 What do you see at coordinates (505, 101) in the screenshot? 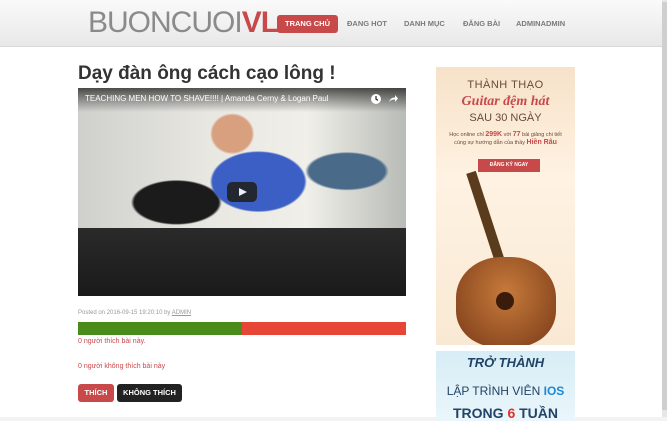
I see `ad-guitar-line2: Guitar đệm hát` at bounding box center [505, 101].